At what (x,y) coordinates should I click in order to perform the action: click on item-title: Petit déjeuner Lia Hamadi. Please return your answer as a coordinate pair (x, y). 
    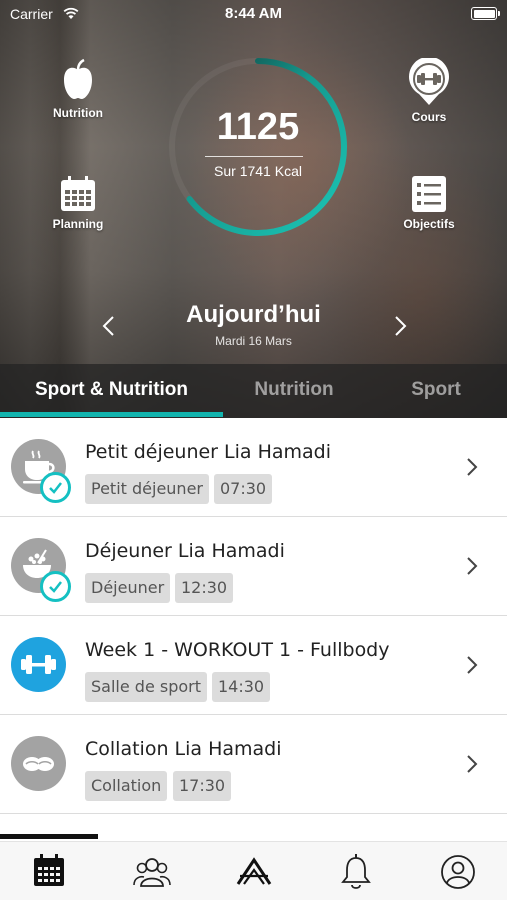
    Looking at the image, I should click on (208, 452).